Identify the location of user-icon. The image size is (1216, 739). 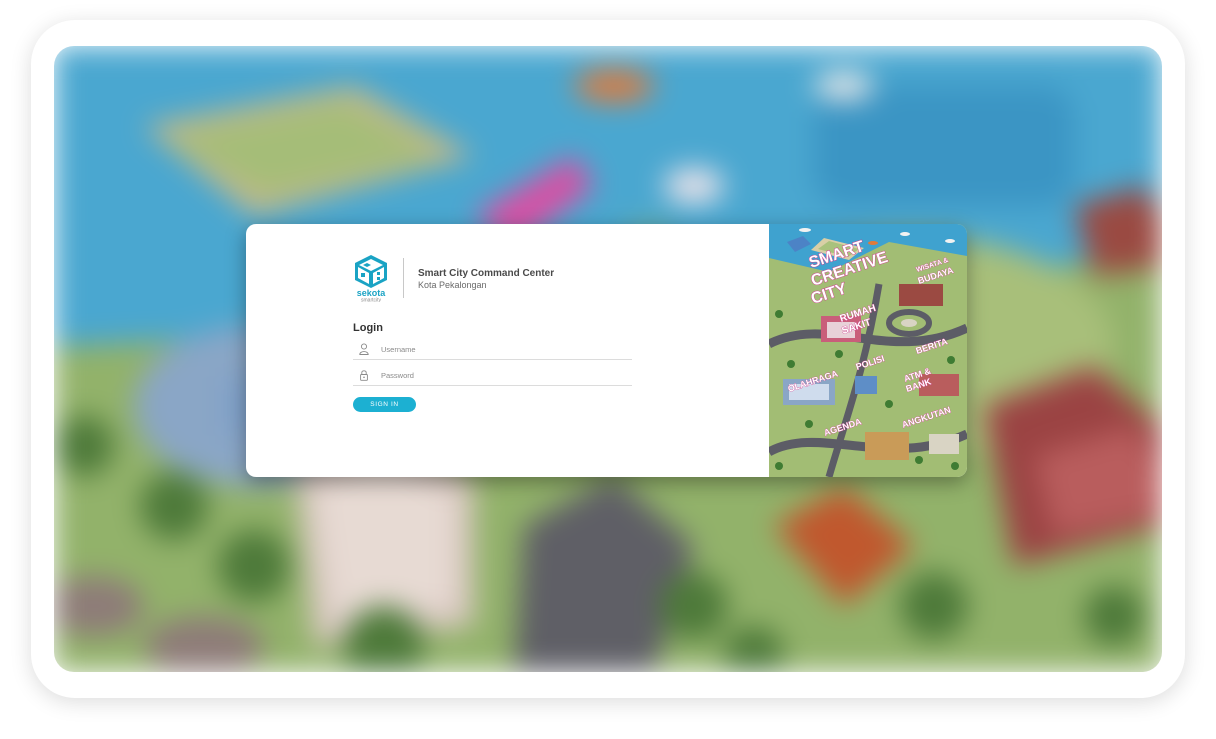
(364, 349).